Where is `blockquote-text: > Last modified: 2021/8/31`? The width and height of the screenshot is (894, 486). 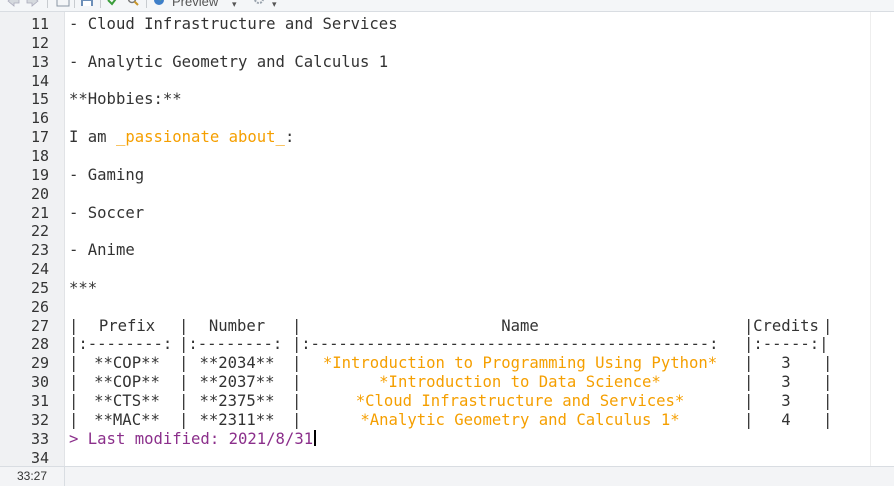
blockquote-text: > Last modified: 2021/8/31 is located at coordinates (191, 438).